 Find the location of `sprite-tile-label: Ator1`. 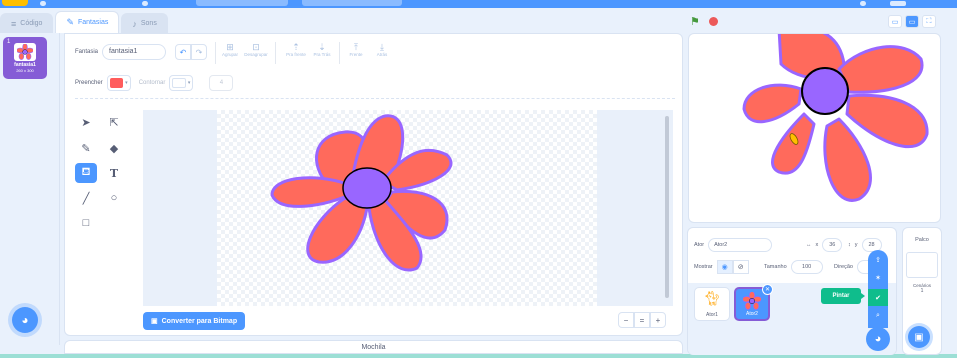

sprite-tile-label: Ator1 is located at coordinates (712, 315).